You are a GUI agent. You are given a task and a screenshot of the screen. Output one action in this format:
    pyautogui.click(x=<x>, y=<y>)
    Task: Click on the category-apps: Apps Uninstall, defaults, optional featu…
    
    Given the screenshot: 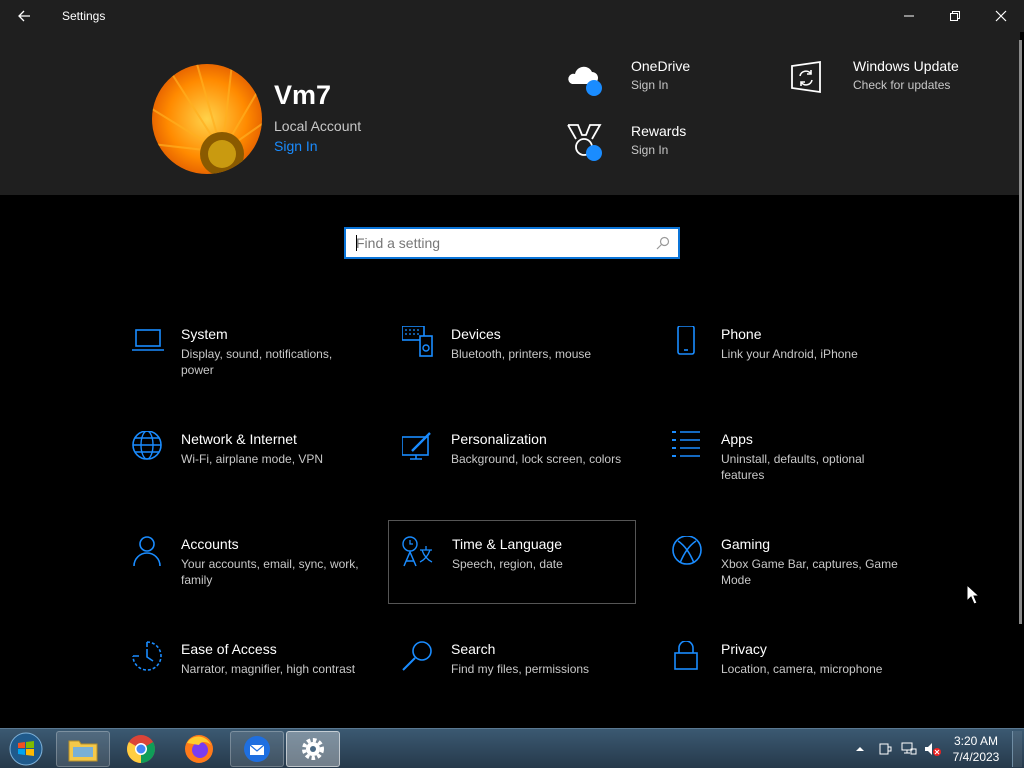 What is the action you would take?
    pyautogui.click(x=796, y=473)
    